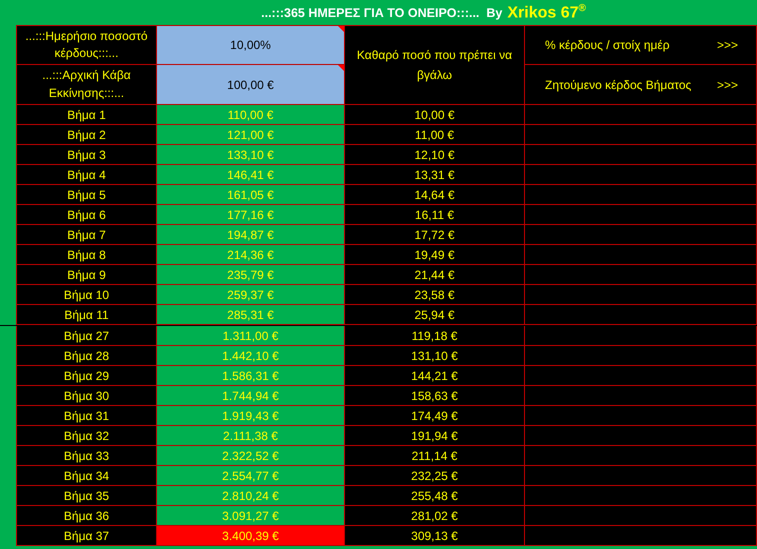 The width and height of the screenshot is (757, 549). I want to click on step-cell: Βήμα 31, so click(87, 416).